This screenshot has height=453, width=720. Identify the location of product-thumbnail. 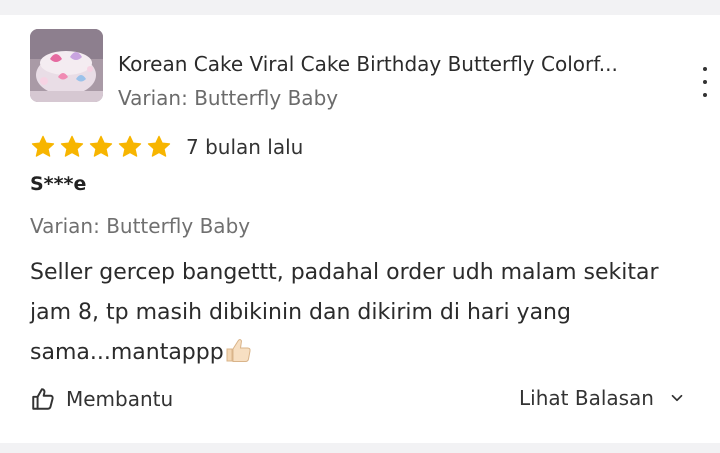
(66, 65).